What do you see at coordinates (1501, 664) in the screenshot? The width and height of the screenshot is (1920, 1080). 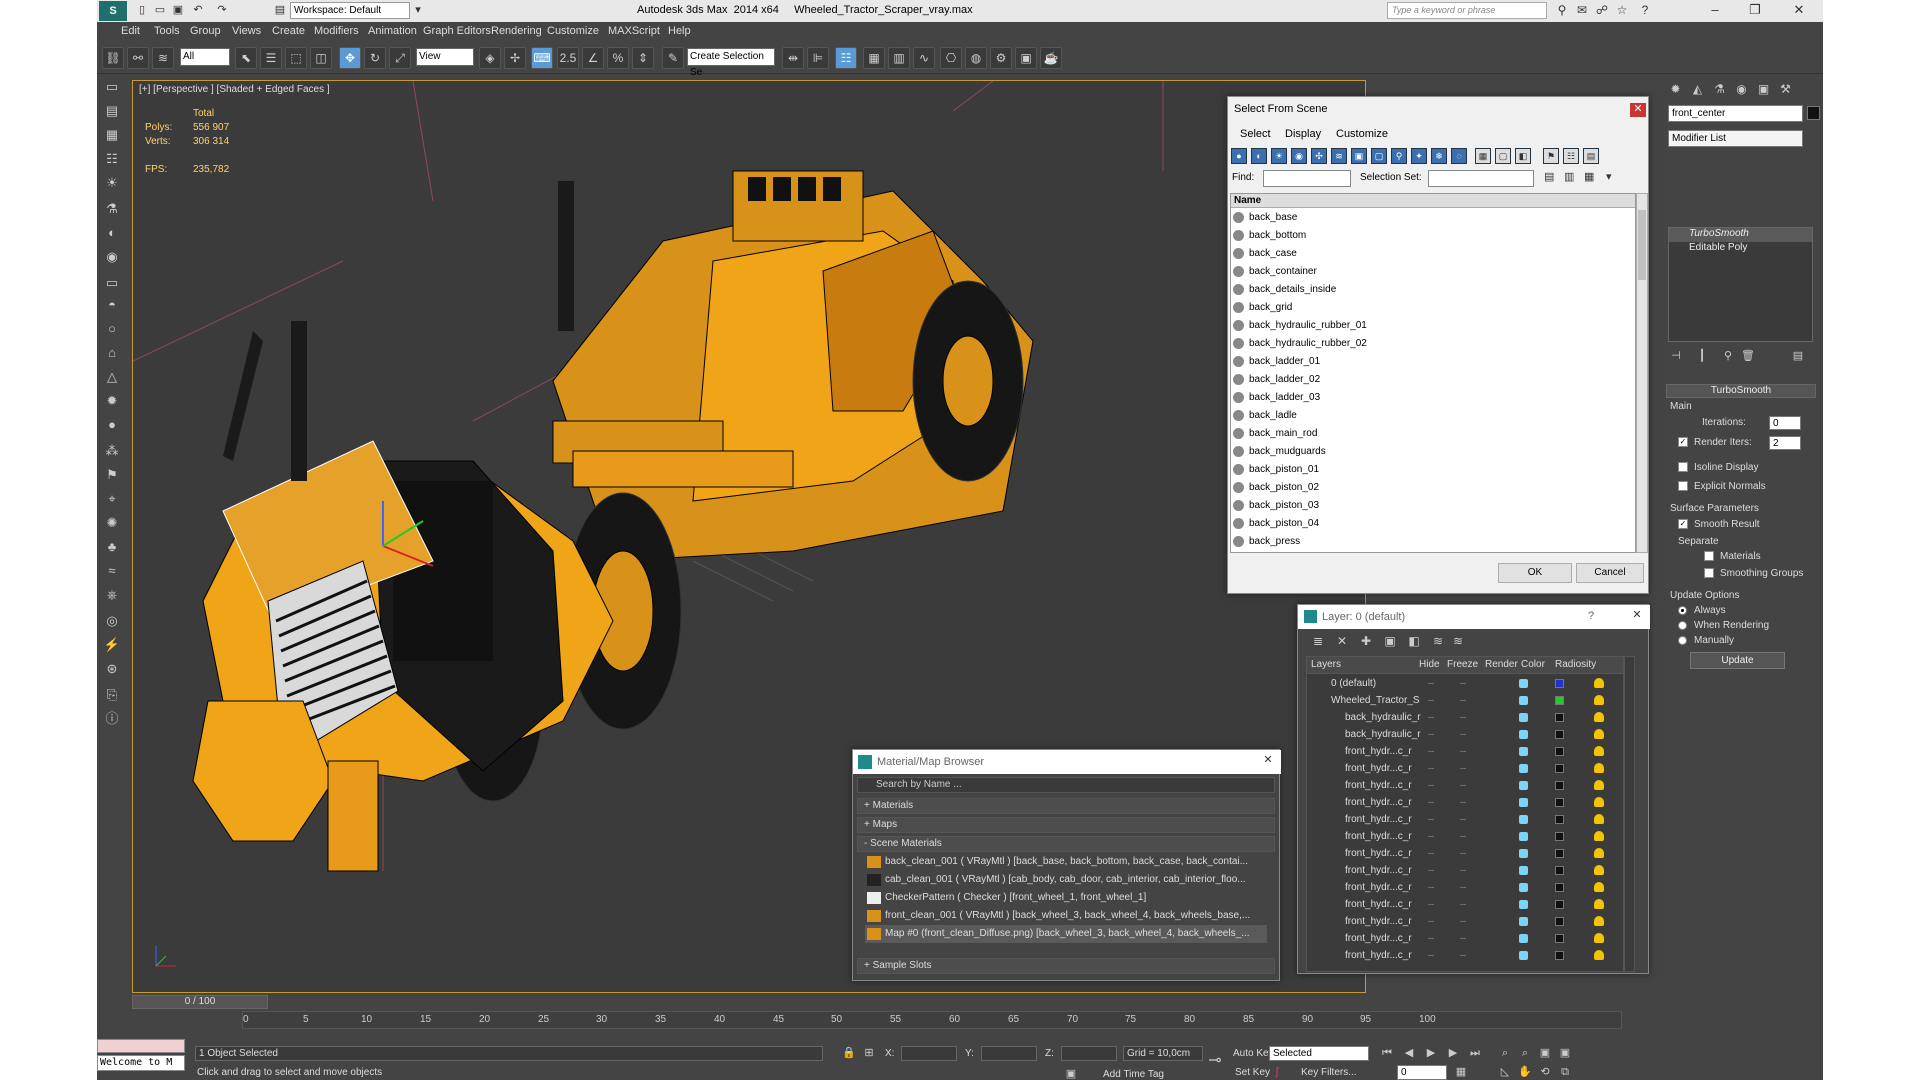 I see `col-render: Render` at bounding box center [1501, 664].